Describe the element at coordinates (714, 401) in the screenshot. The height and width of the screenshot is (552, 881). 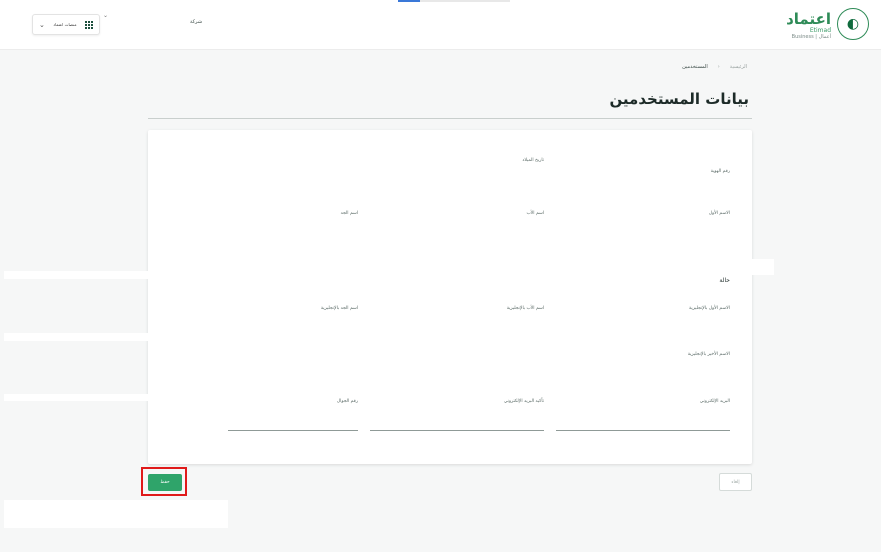
I see `email-label: البريد الإلكتروني` at that location.